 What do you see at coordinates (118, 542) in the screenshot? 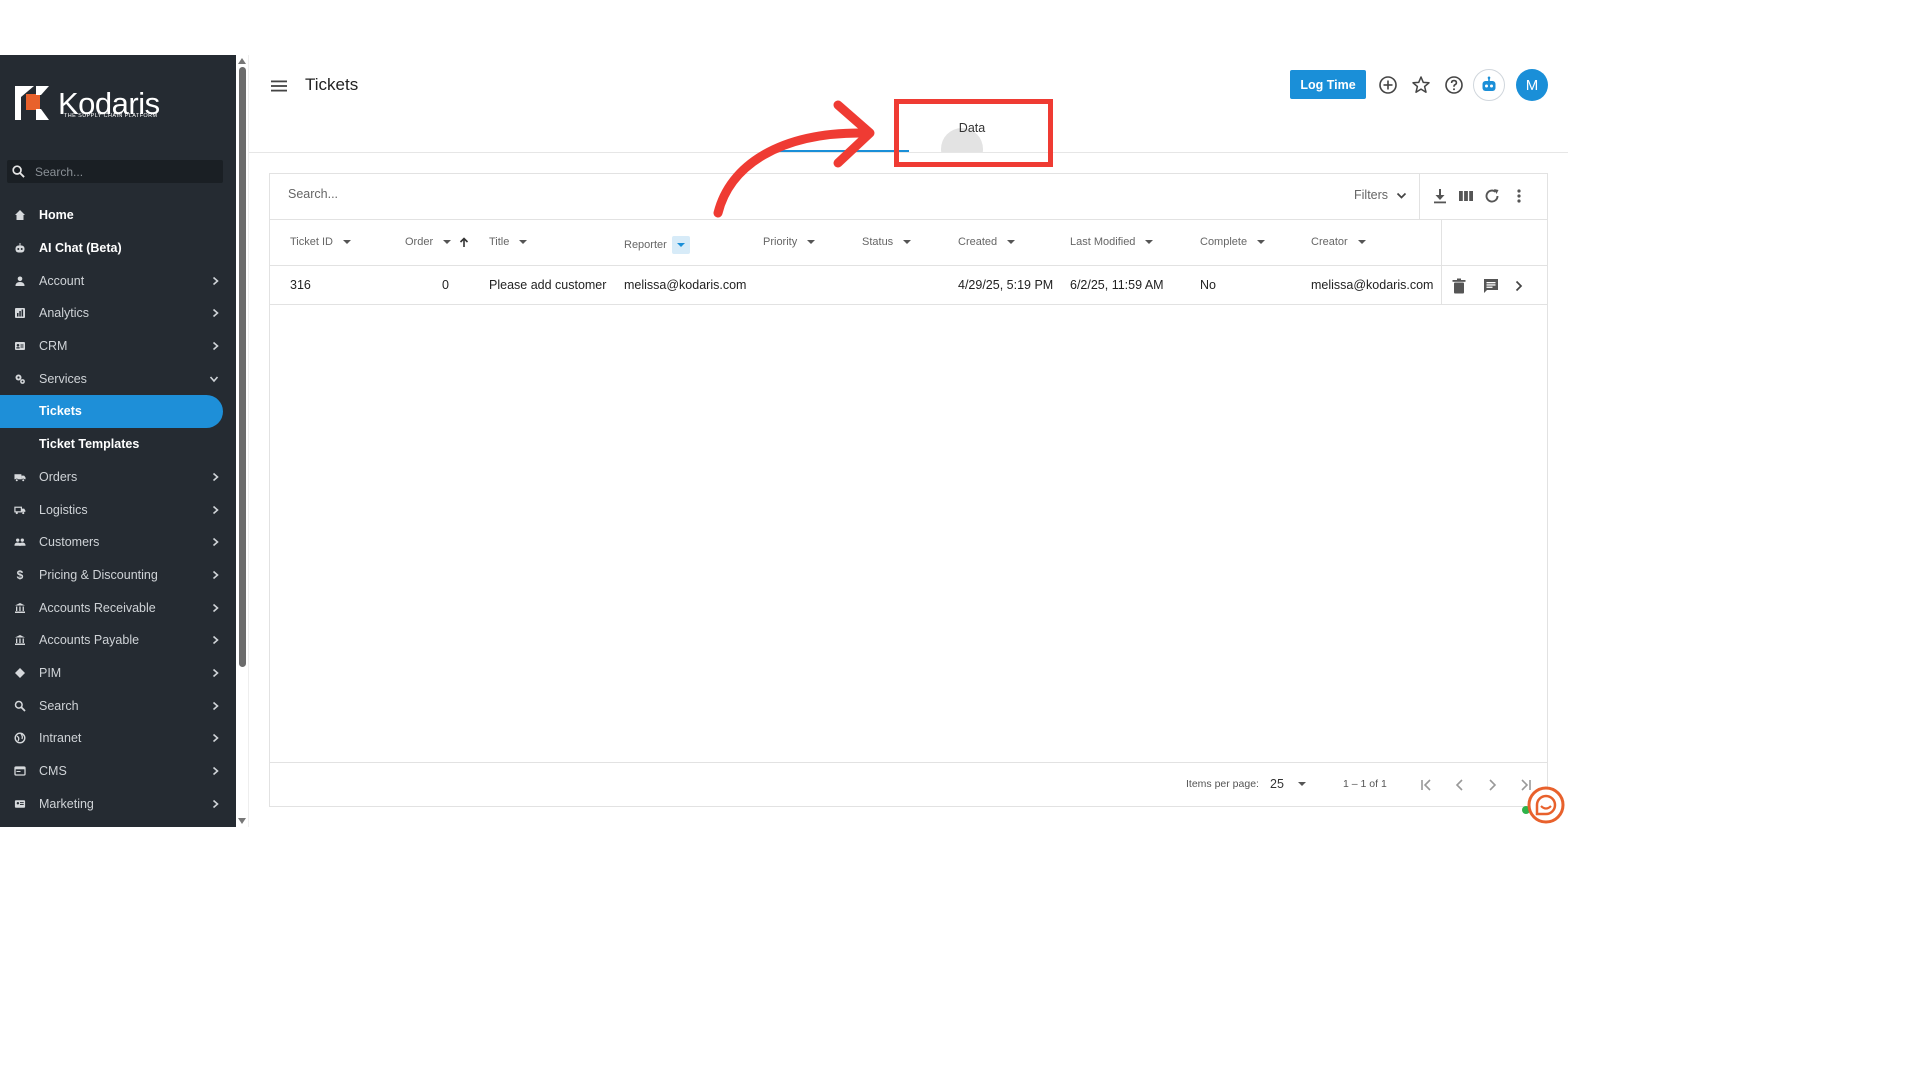
I see `sidebar-item-customers: Customers` at bounding box center [118, 542].